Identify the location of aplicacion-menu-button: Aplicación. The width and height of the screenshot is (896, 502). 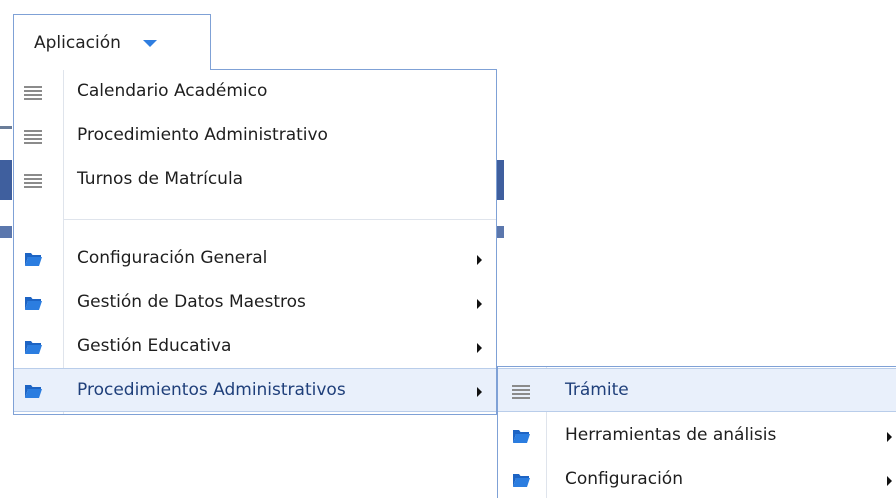
(112, 42).